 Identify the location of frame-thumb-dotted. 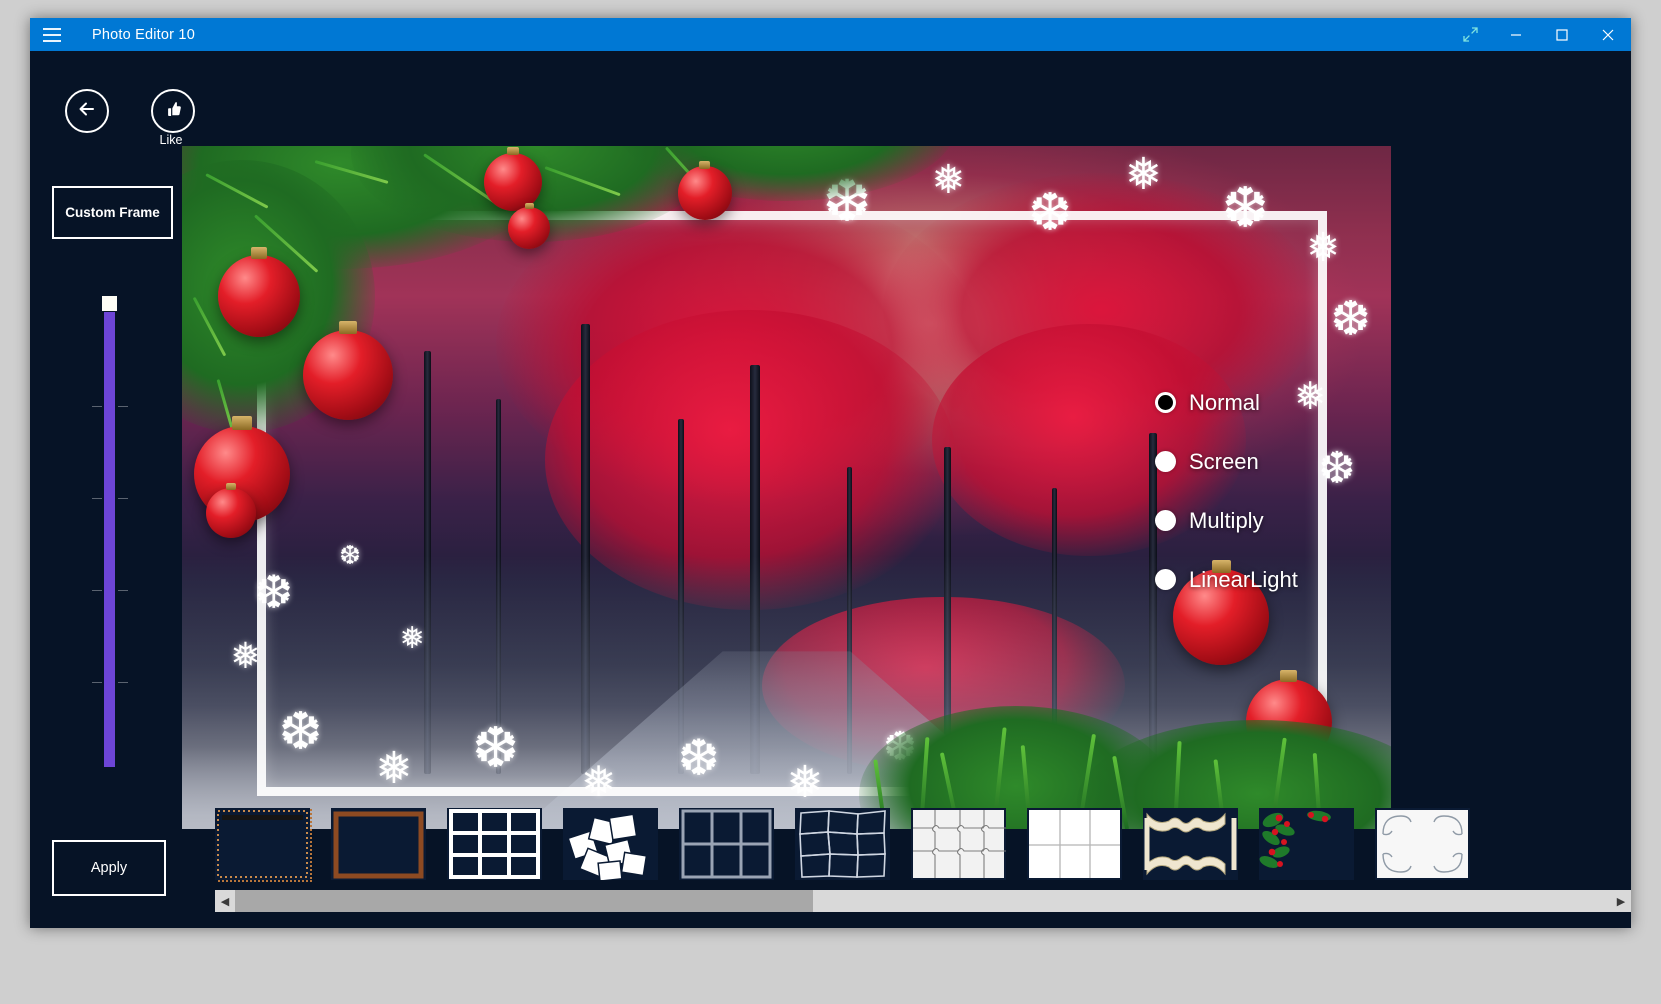
(263, 845).